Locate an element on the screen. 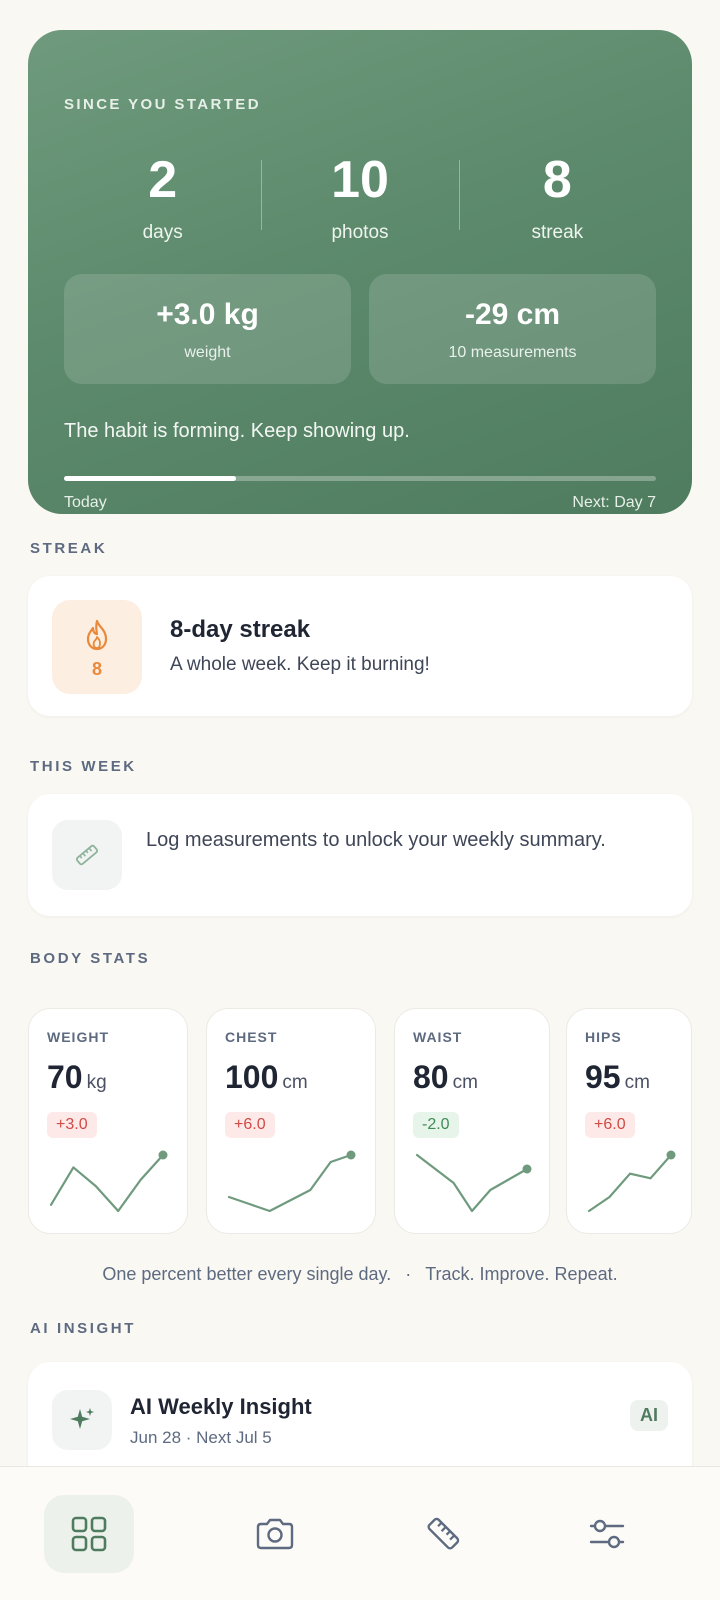  ai-insight-dates: Jun 28 · Next Jul 5 is located at coordinates (201, 1437).